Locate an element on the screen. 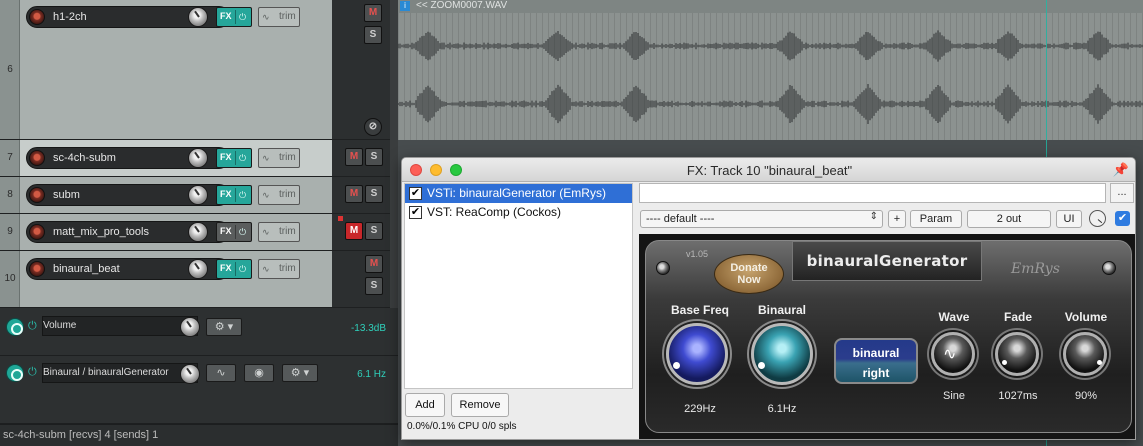 This screenshot has width=1143, height=446. volume-envelope-lane: ⏻ Volume ⚙ ▾ -13.3dB is located at coordinates (199, 332).